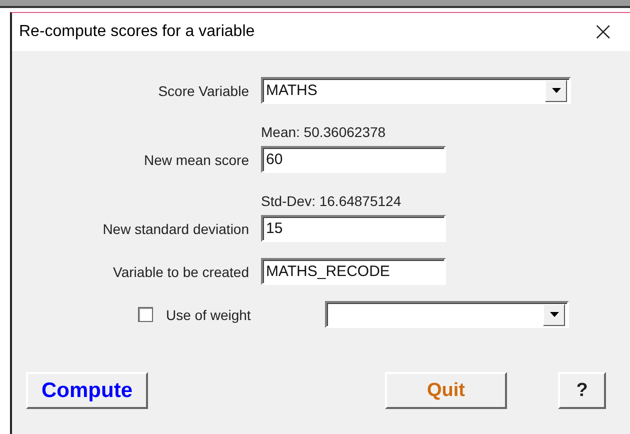 Image resolution: width=630 pixels, height=434 pixels. Describe the element at coordinates (87, 390) in the screenshot. I see `compute-button: Compute` at that location.